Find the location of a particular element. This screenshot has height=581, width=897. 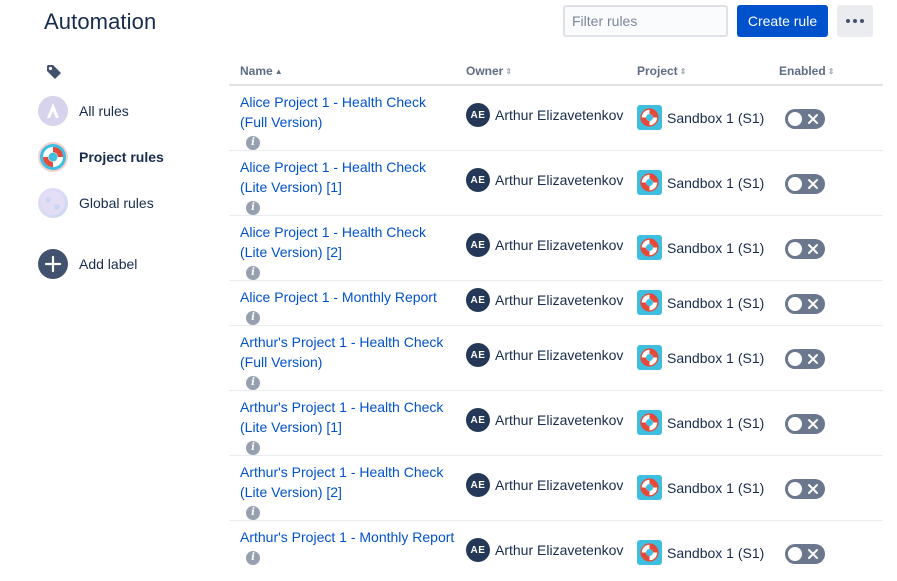

rule-name-link: Alice Project 1 - Monthly Report is located at coordinates (347, 297).